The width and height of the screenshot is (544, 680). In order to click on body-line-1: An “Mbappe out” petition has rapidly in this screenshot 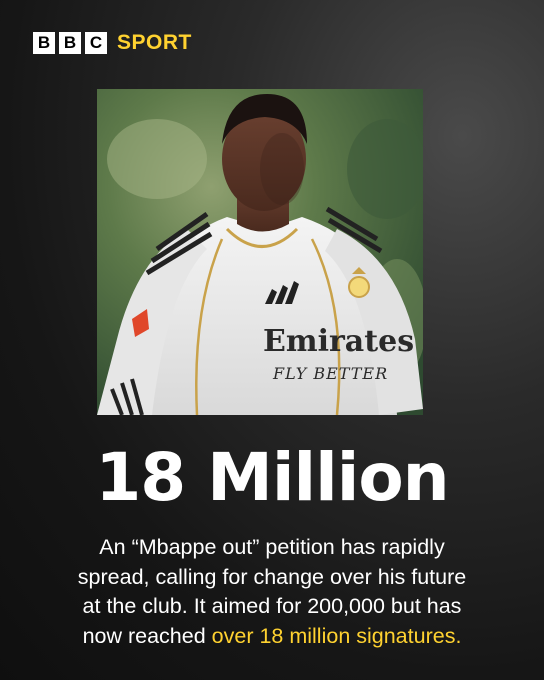, I will do `click(272, 547)`.